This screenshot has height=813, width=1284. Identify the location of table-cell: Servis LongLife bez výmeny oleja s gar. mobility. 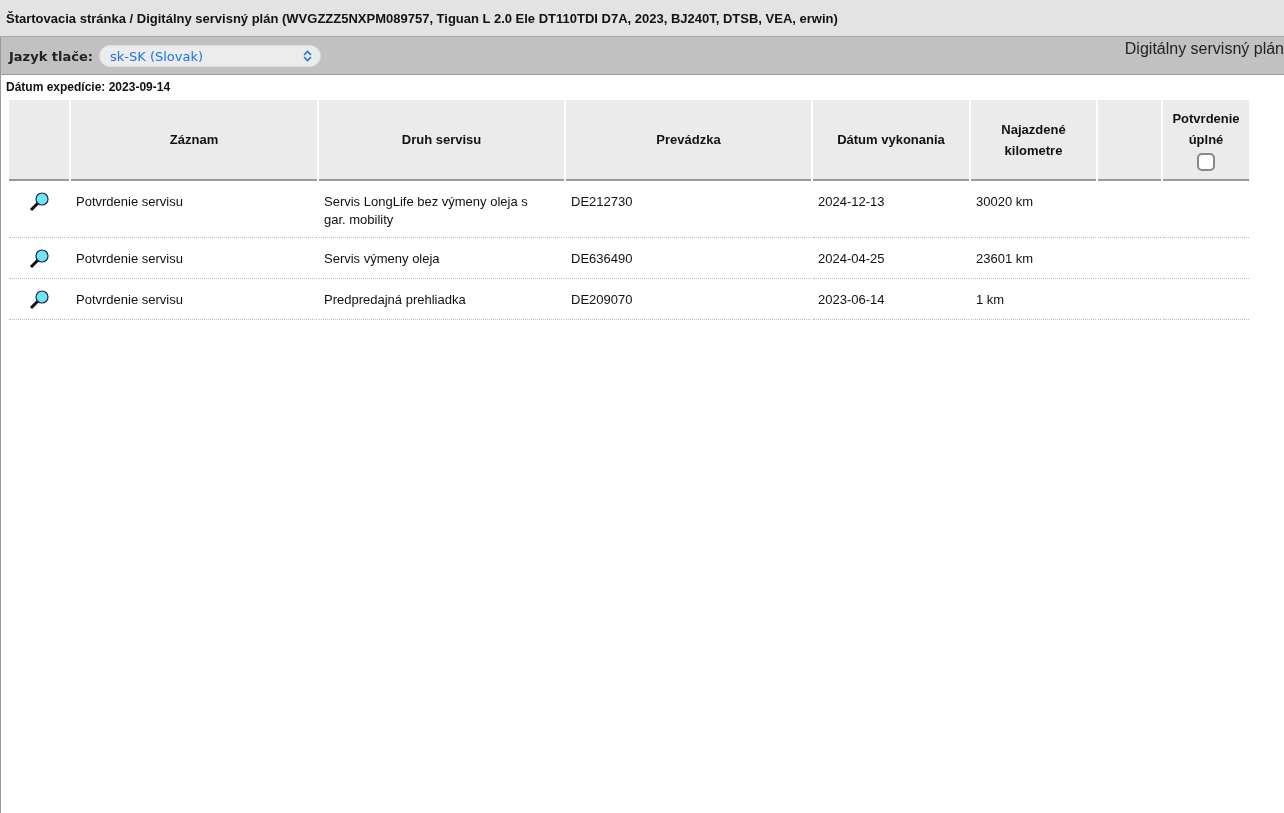
(441, 209).